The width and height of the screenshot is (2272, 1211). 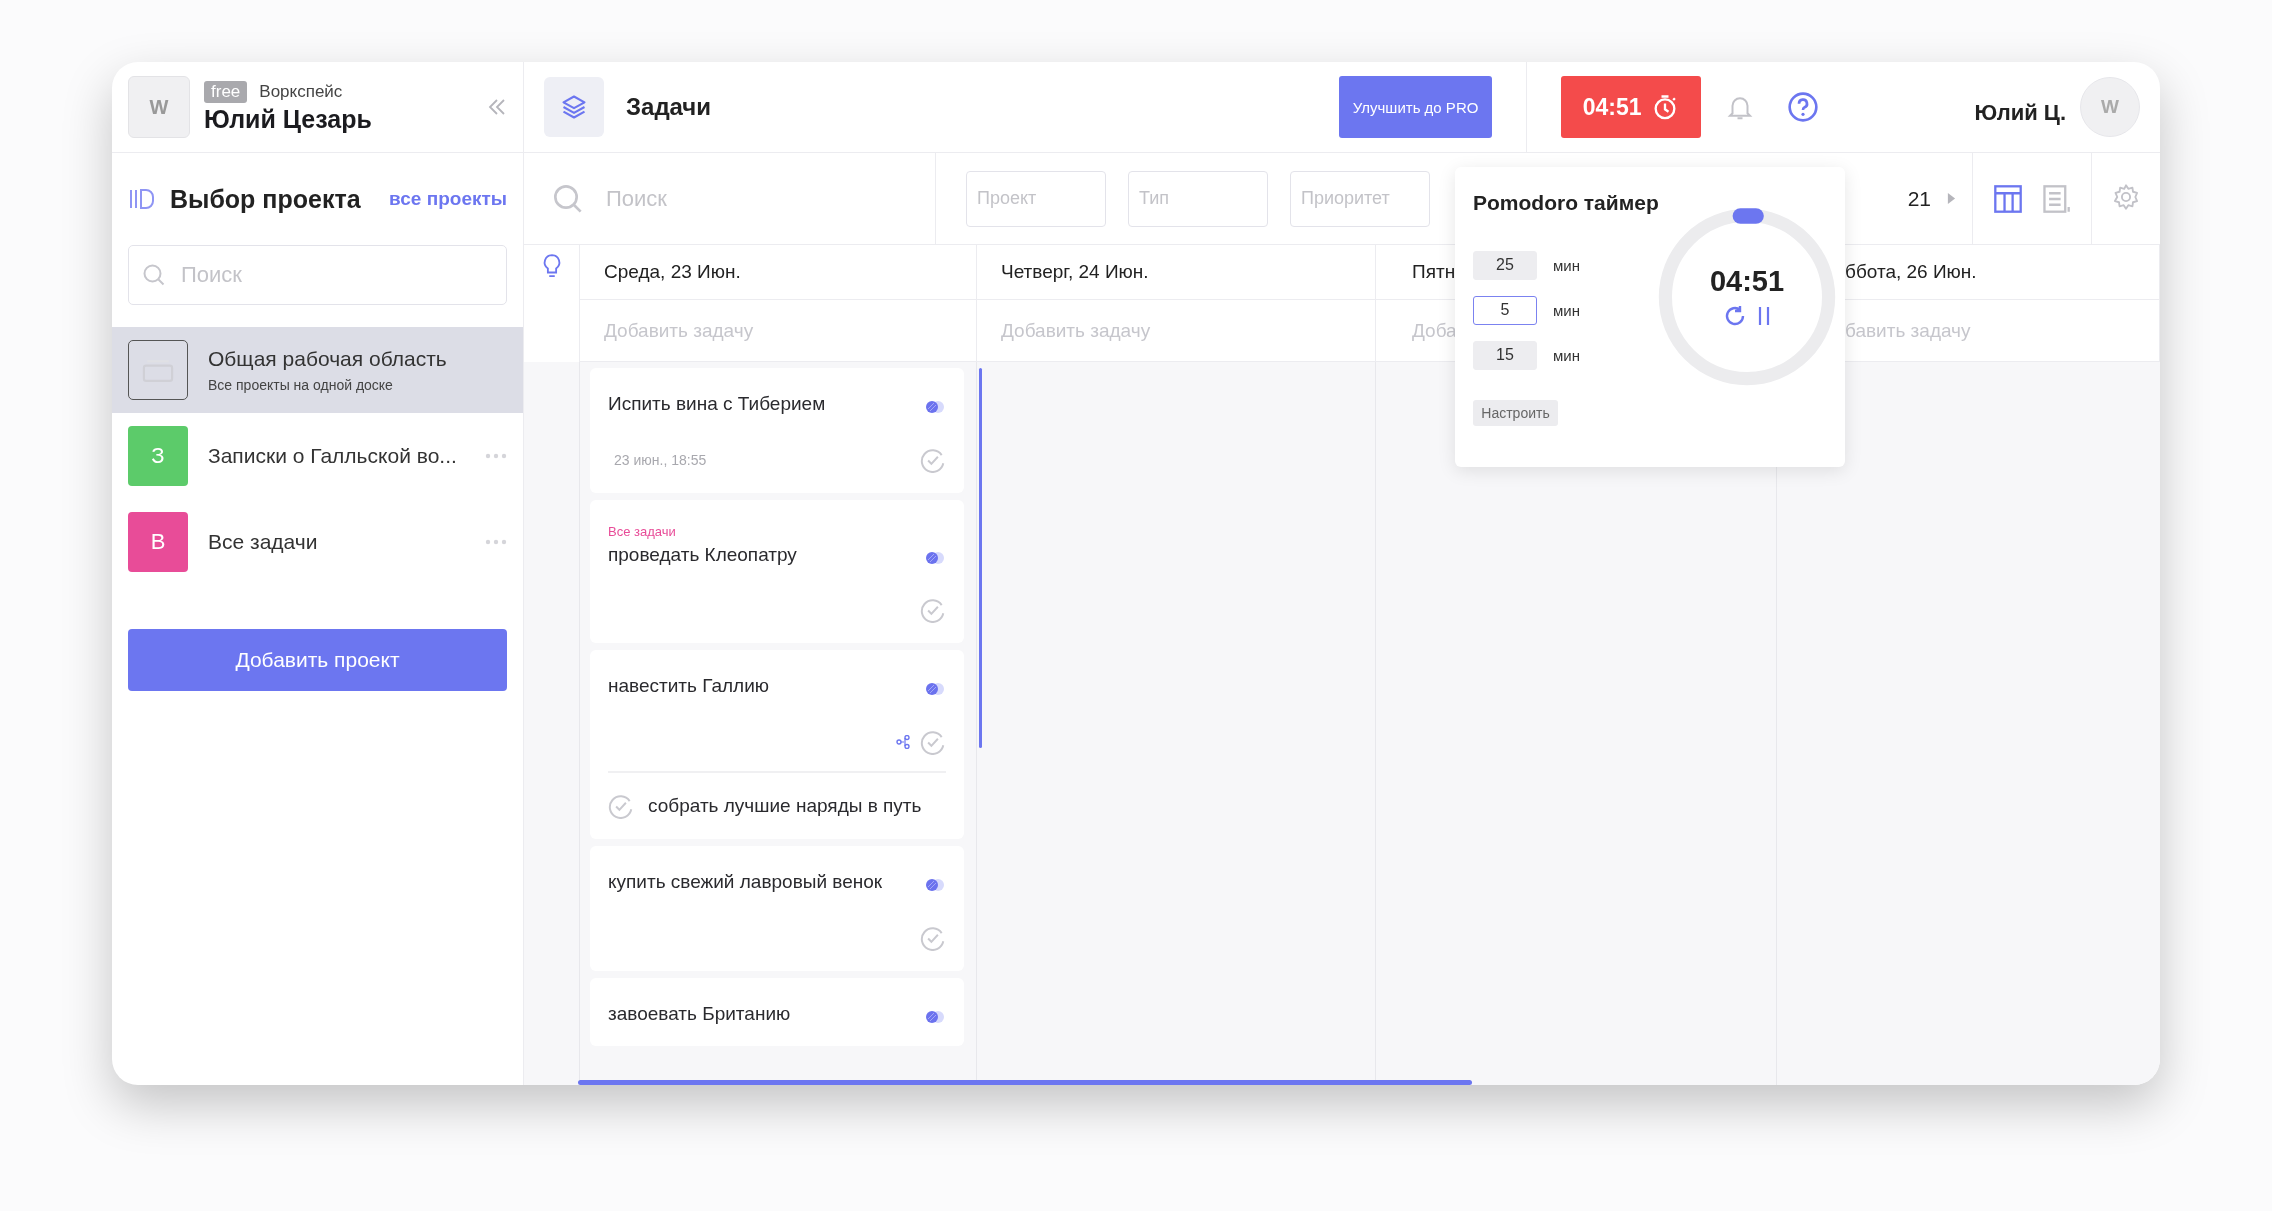 What do you see at coordinates (1919, 198) in the screenshot?
I see `date-range: 21` at bounding box center [1919, 198].